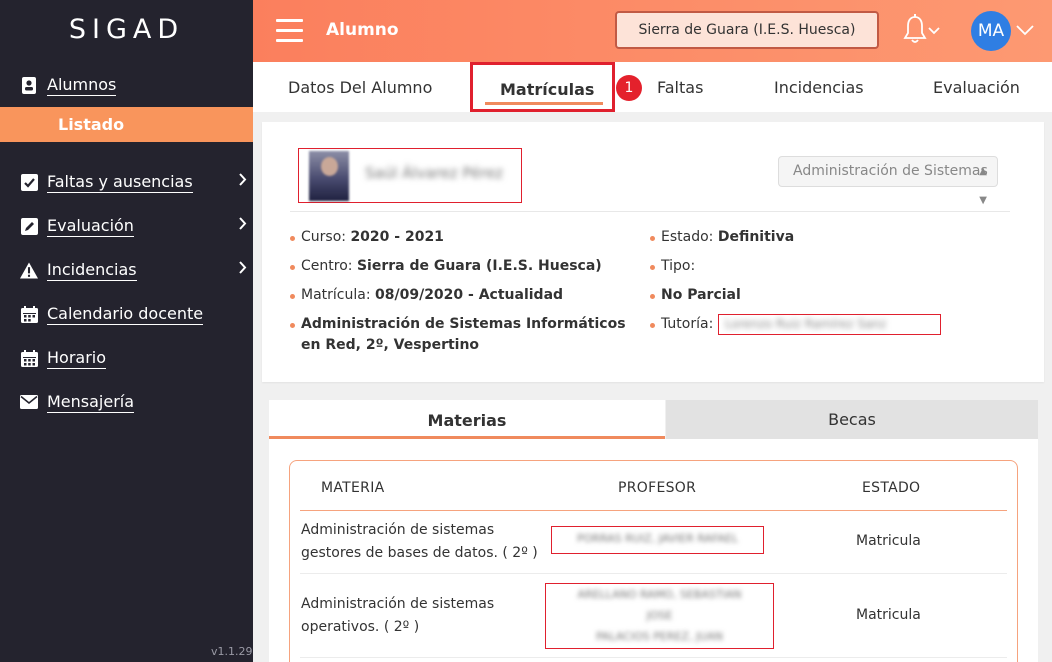  I want to click on ciclo-selector-value: Administración de Sistemas, so click(890, 171).